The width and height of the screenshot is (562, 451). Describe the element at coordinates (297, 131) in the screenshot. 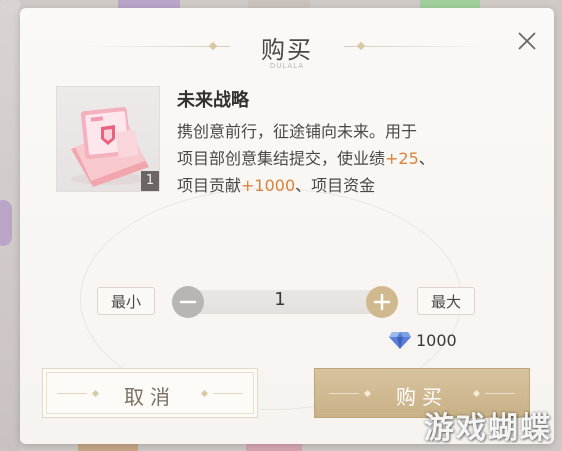

I see `item-description-line: 携创意前行，征途铺向未来。用于` at that location.